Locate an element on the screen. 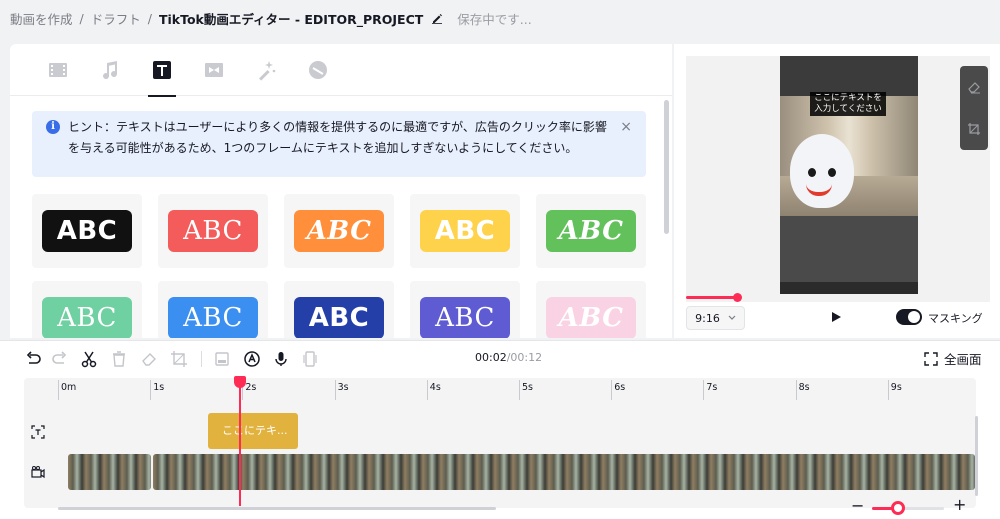  tab-music is located at coordinates (110, 70).